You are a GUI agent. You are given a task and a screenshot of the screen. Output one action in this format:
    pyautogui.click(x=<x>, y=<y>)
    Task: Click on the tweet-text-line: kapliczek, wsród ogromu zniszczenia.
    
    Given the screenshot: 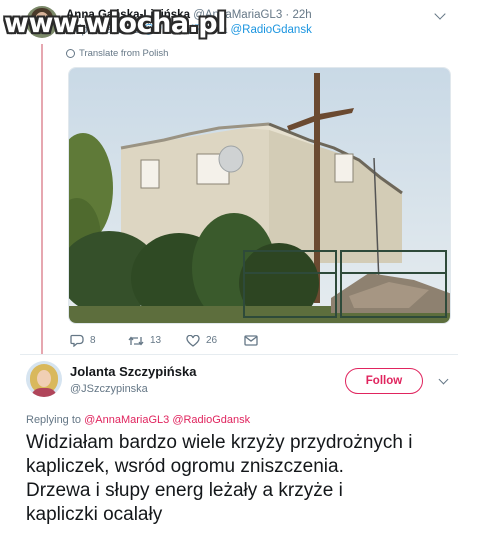 What is the action you would take?
    pyautogui.click(x=185, y=466)
    